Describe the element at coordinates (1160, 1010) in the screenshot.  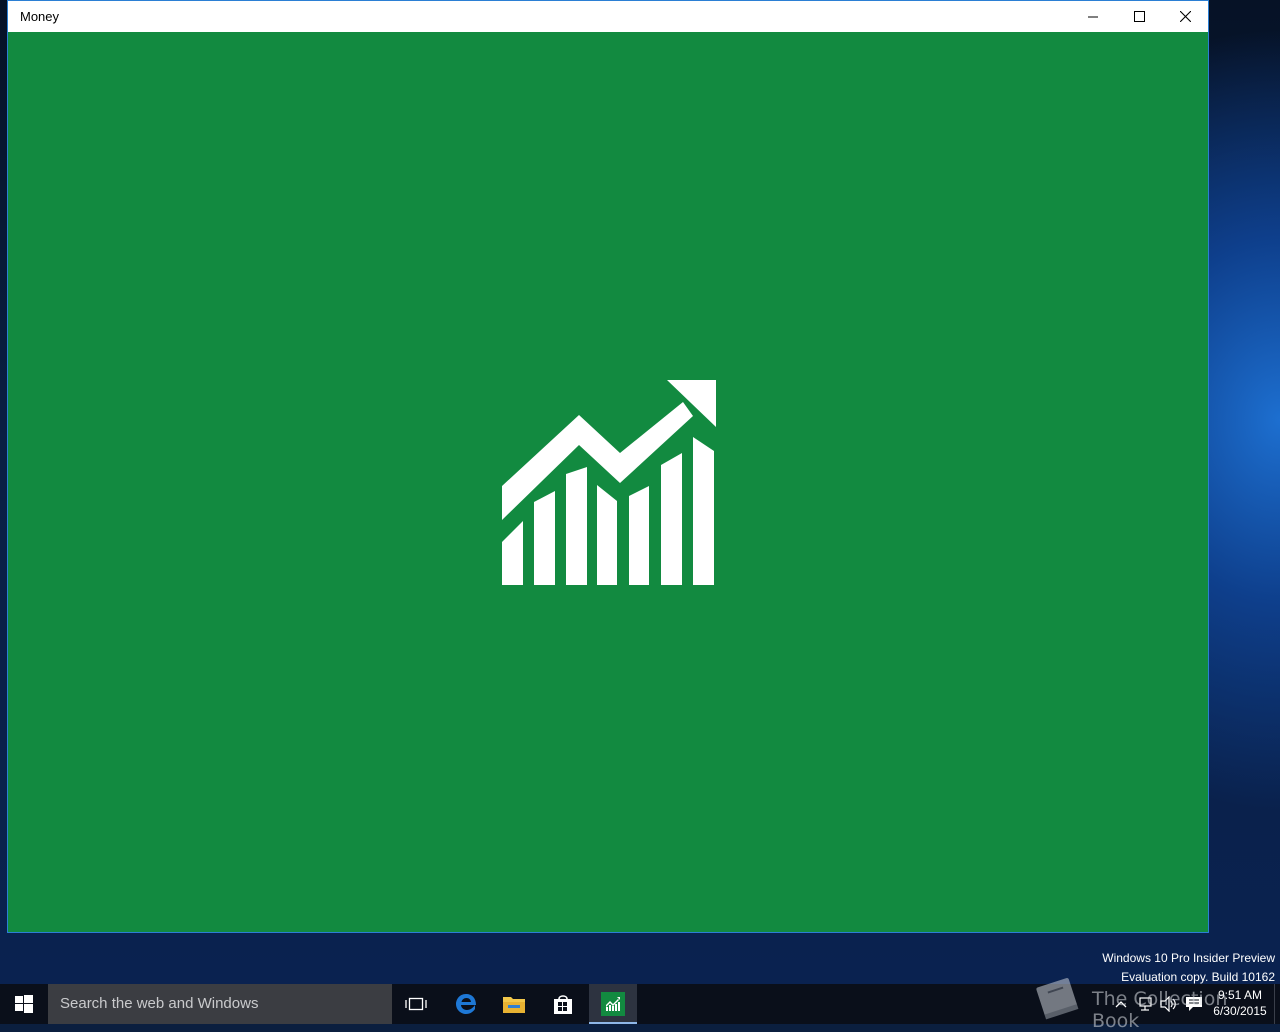
I see `collection-book-text: The Collection Book` at that location.